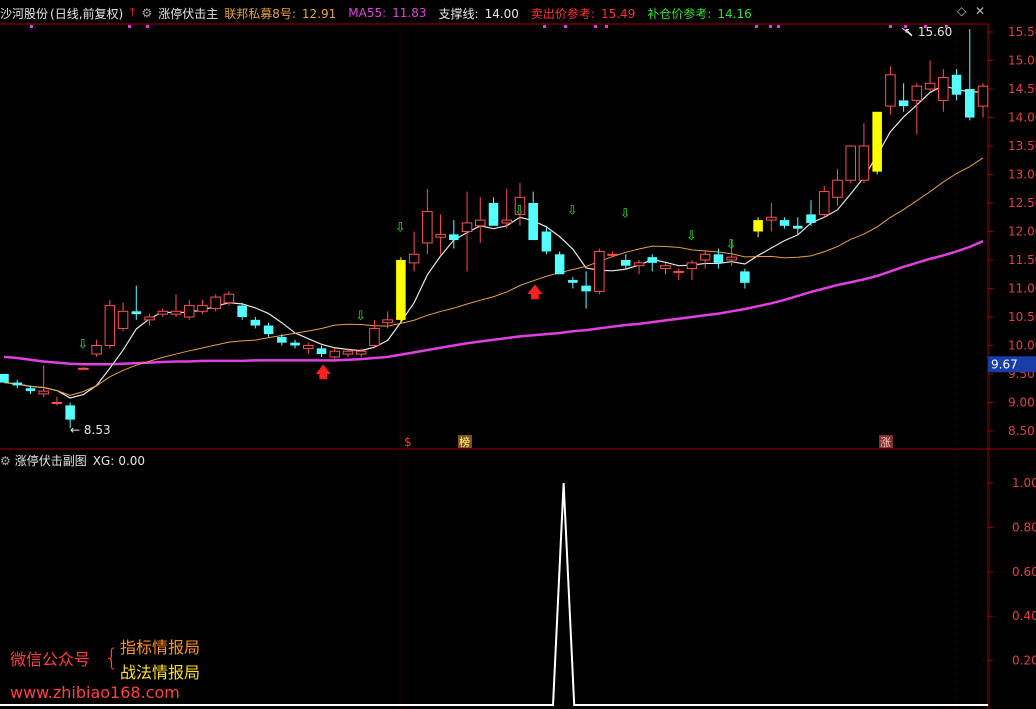 The image size is (1036, 709). I want to click on low-label: ← 8.53, so click(90, 430).